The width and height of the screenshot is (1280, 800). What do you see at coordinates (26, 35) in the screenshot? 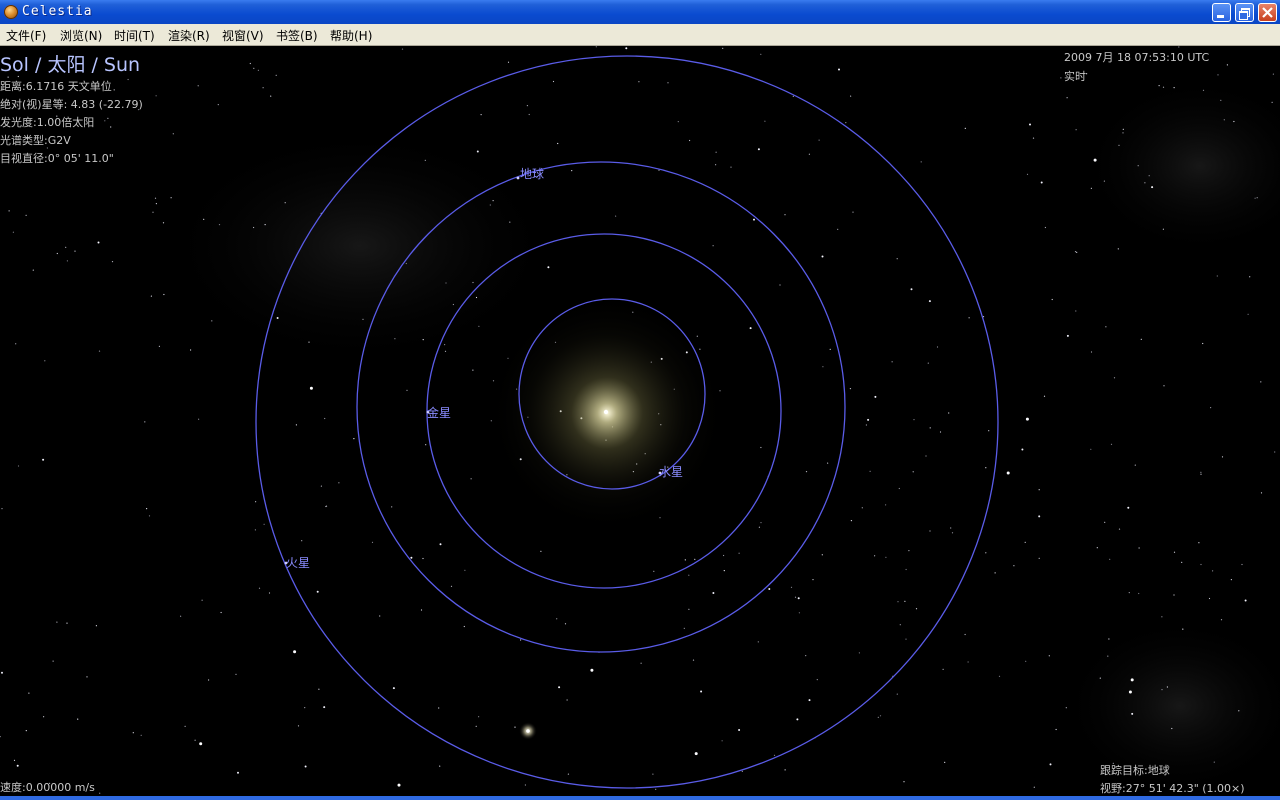
I see `menu-file: 文件(F)` at bounding box center [26, 35].